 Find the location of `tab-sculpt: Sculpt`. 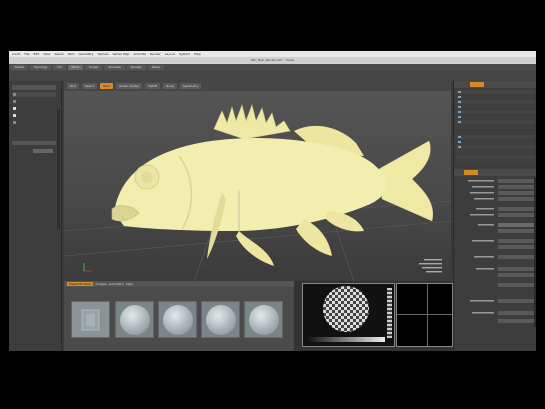

tab-sculpt: Sculpt is located at coordinates (93, 67).